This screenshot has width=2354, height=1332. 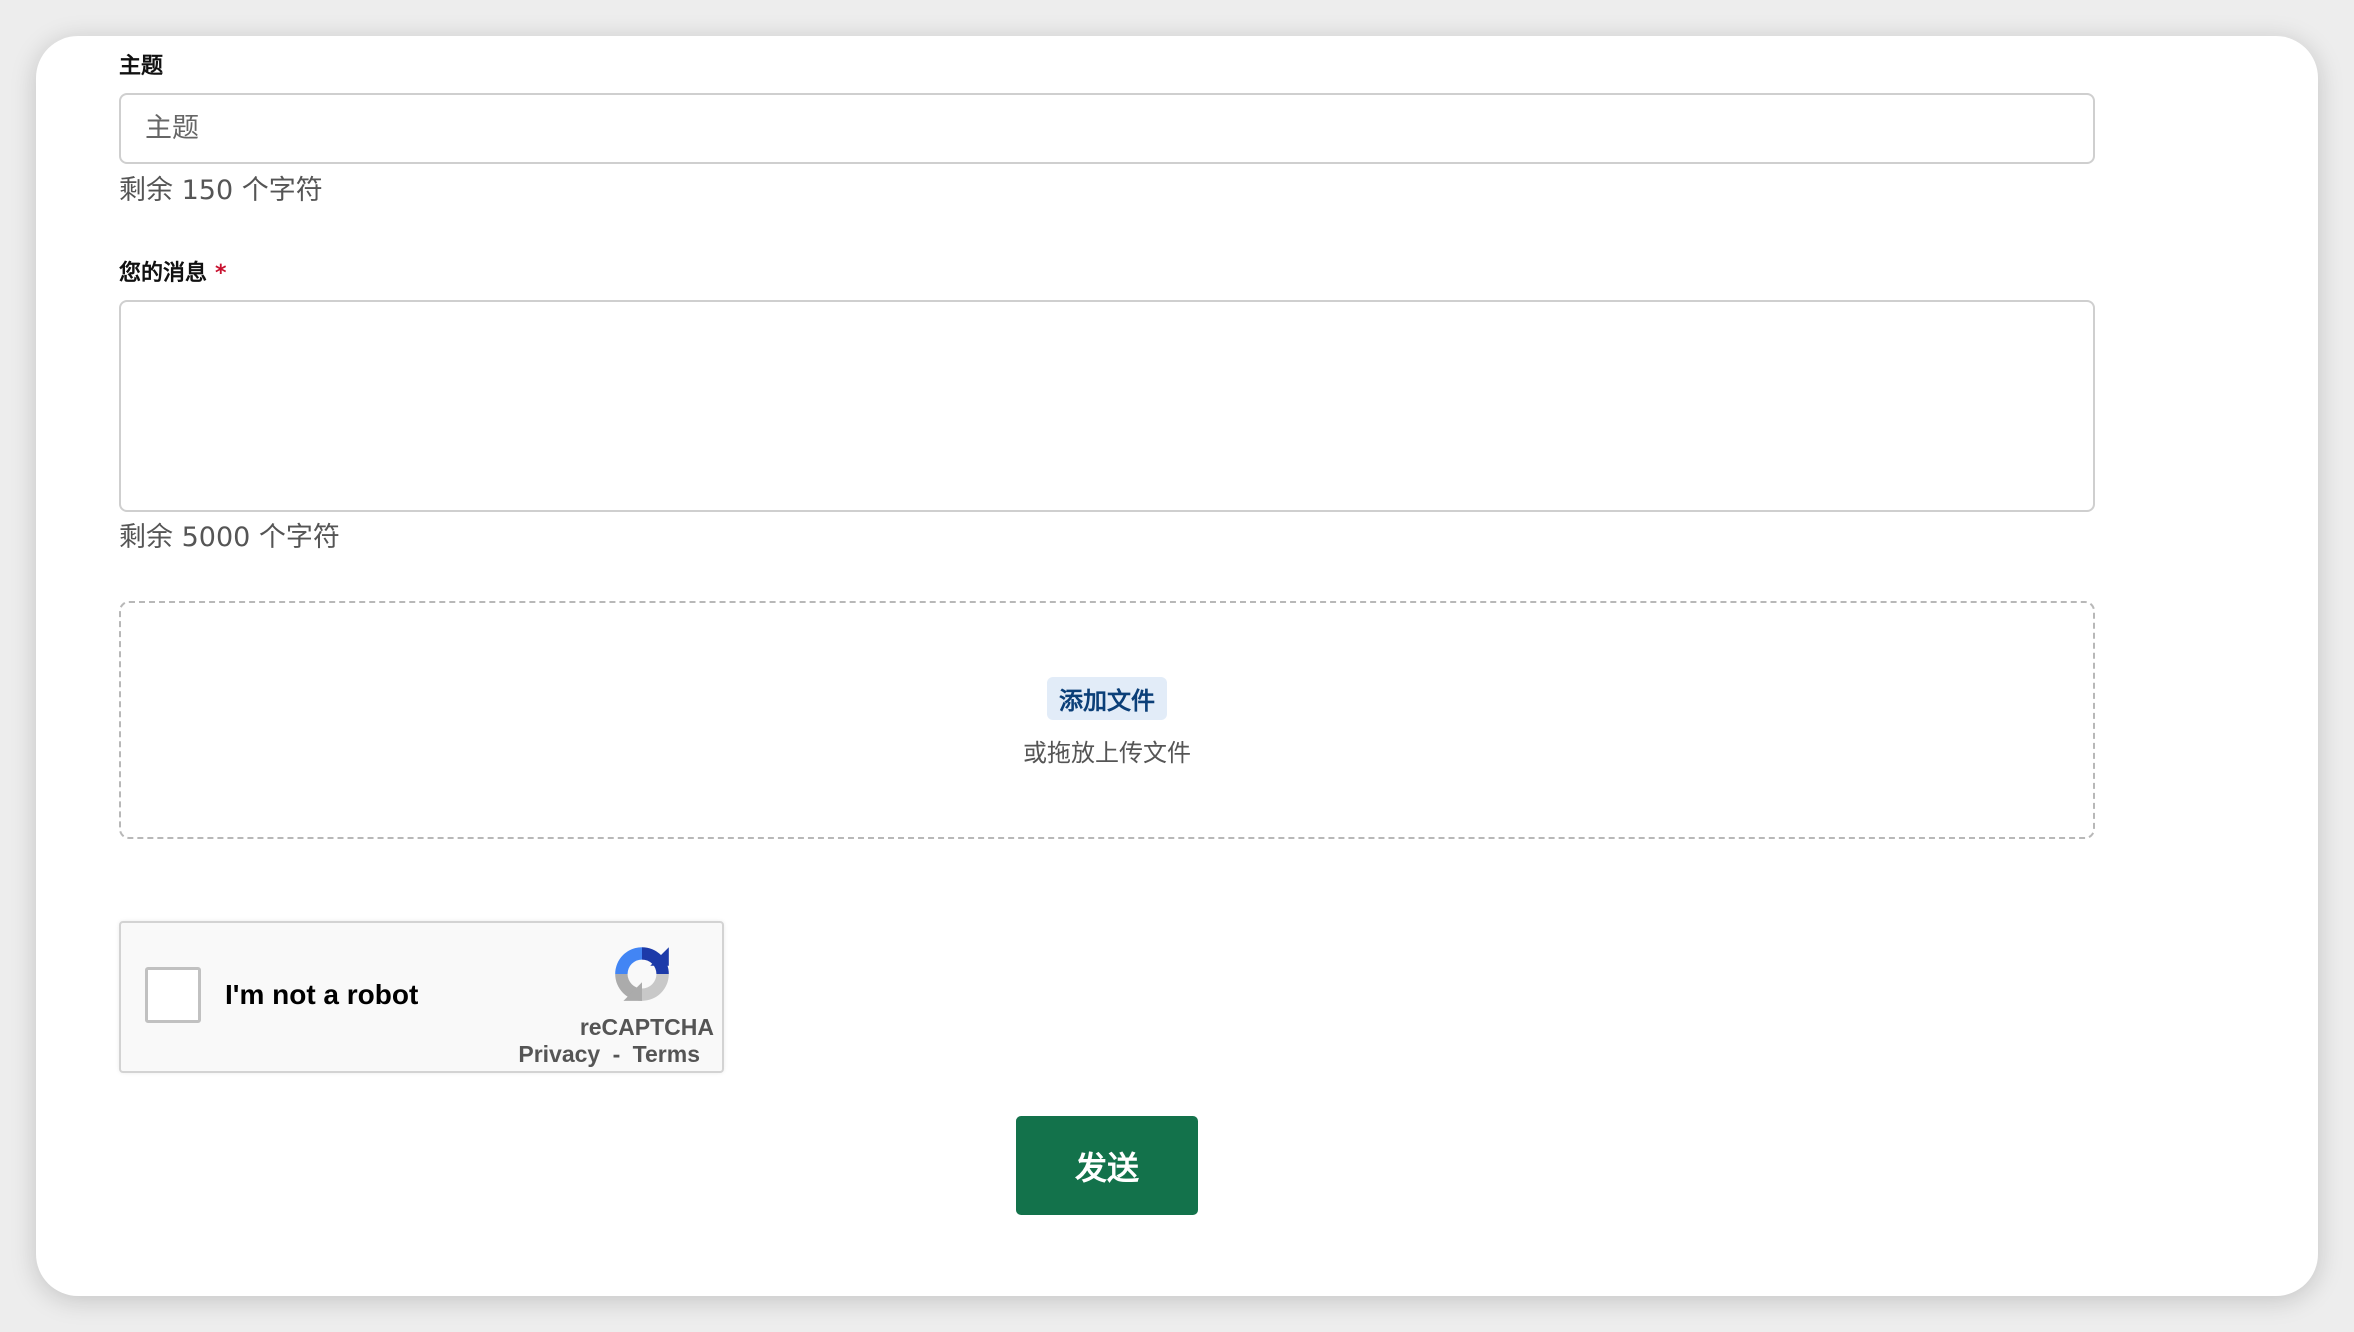 What do you see at coordinates (221, 273) in the screenshot?
I see `required-marker: *` at bounding box center [221, 273].